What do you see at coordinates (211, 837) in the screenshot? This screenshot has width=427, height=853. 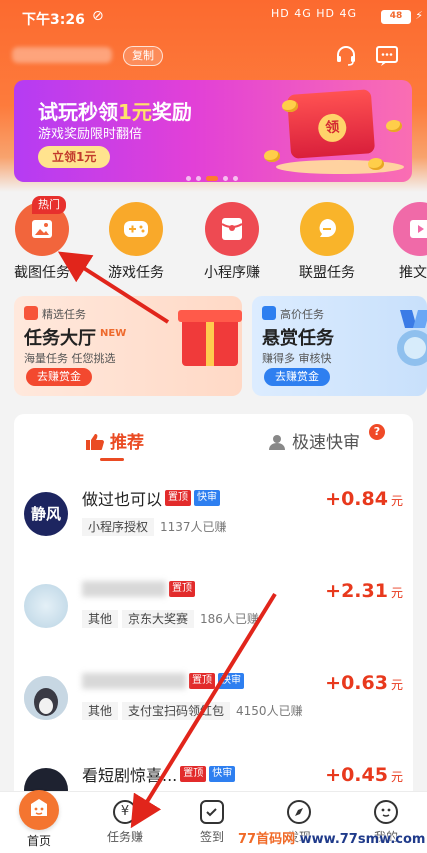 I see `tab-label: 签到` at bounding box center [211, 837].